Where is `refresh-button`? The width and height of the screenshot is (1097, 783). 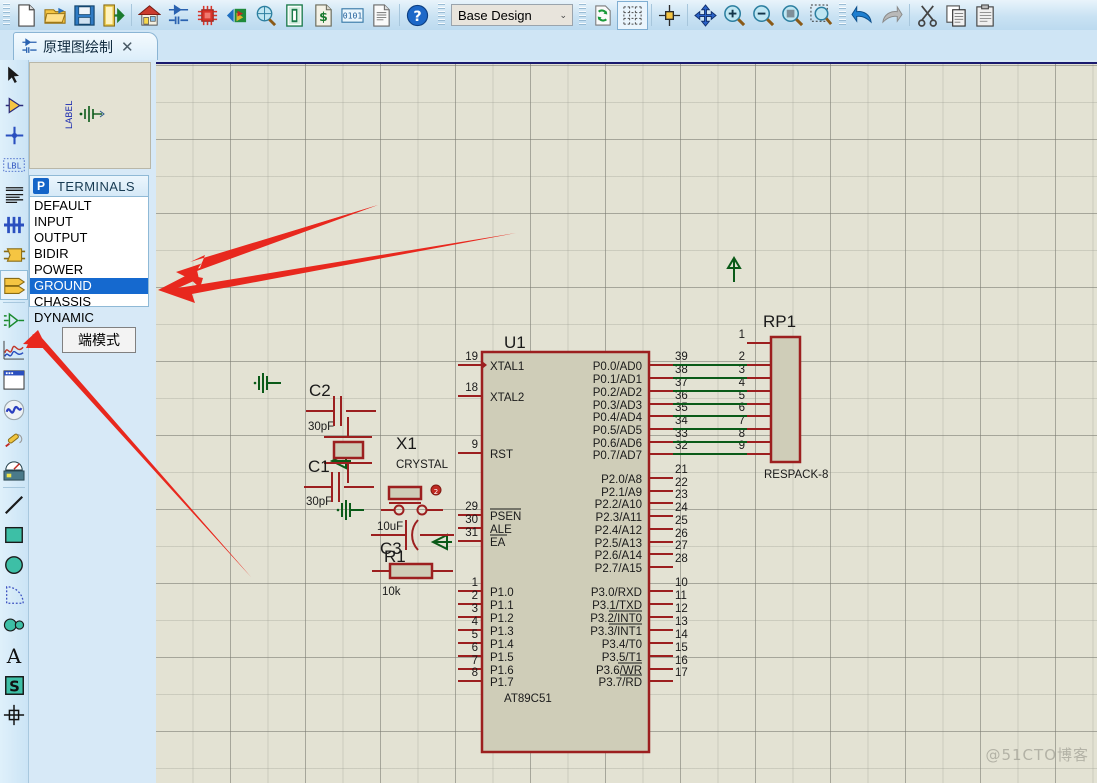
refresh-button is located at coordinates (602, 15).